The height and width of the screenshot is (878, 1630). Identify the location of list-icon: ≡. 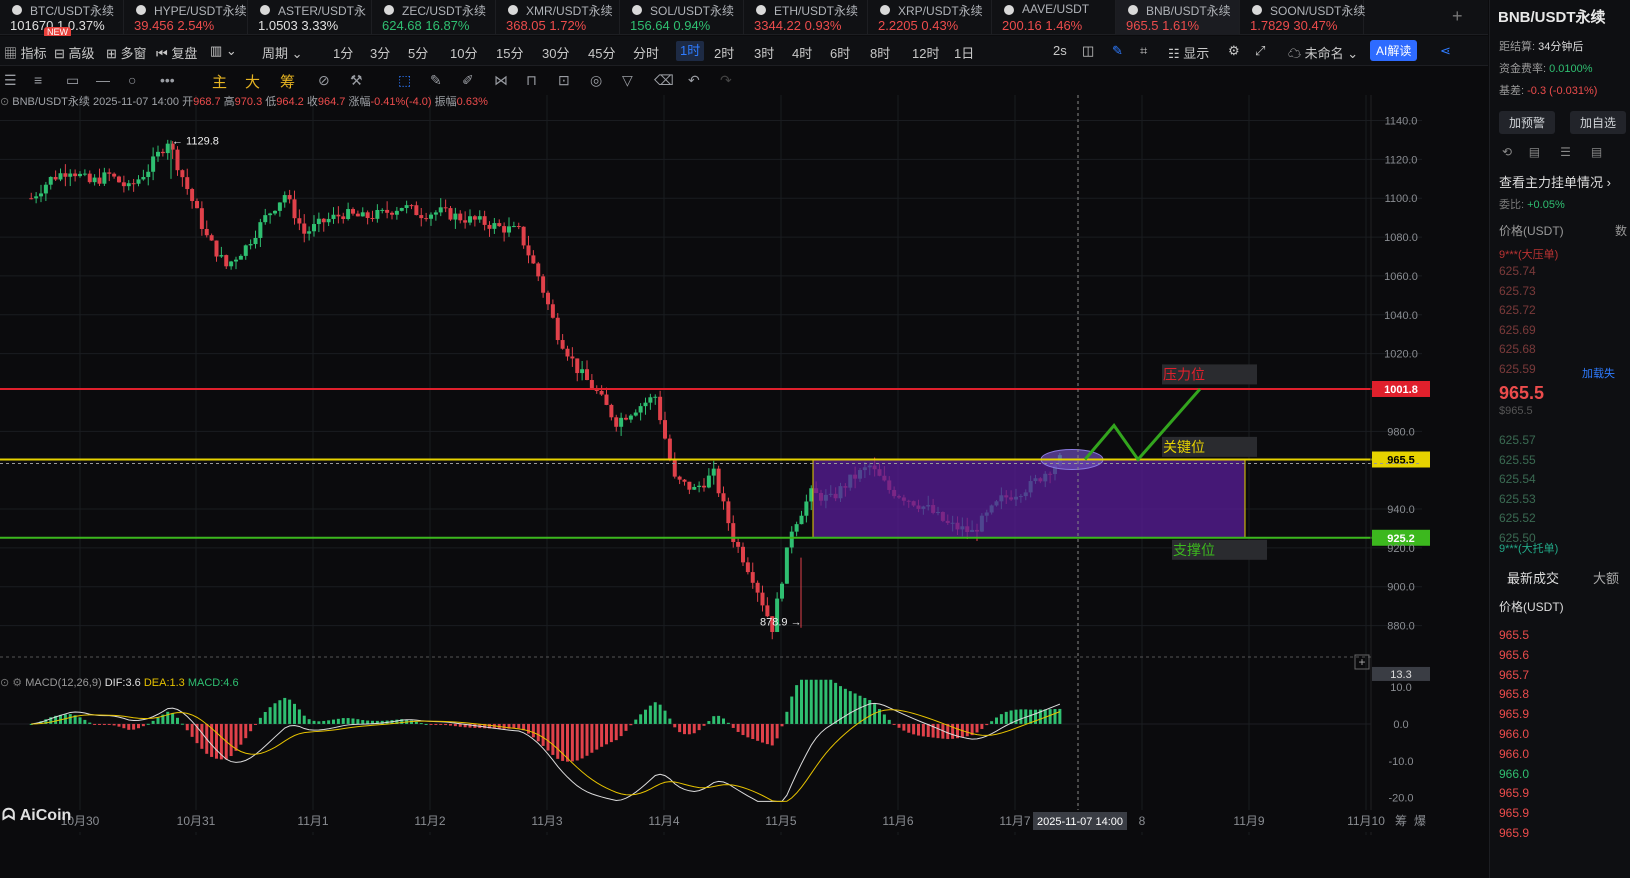
(38, 80).